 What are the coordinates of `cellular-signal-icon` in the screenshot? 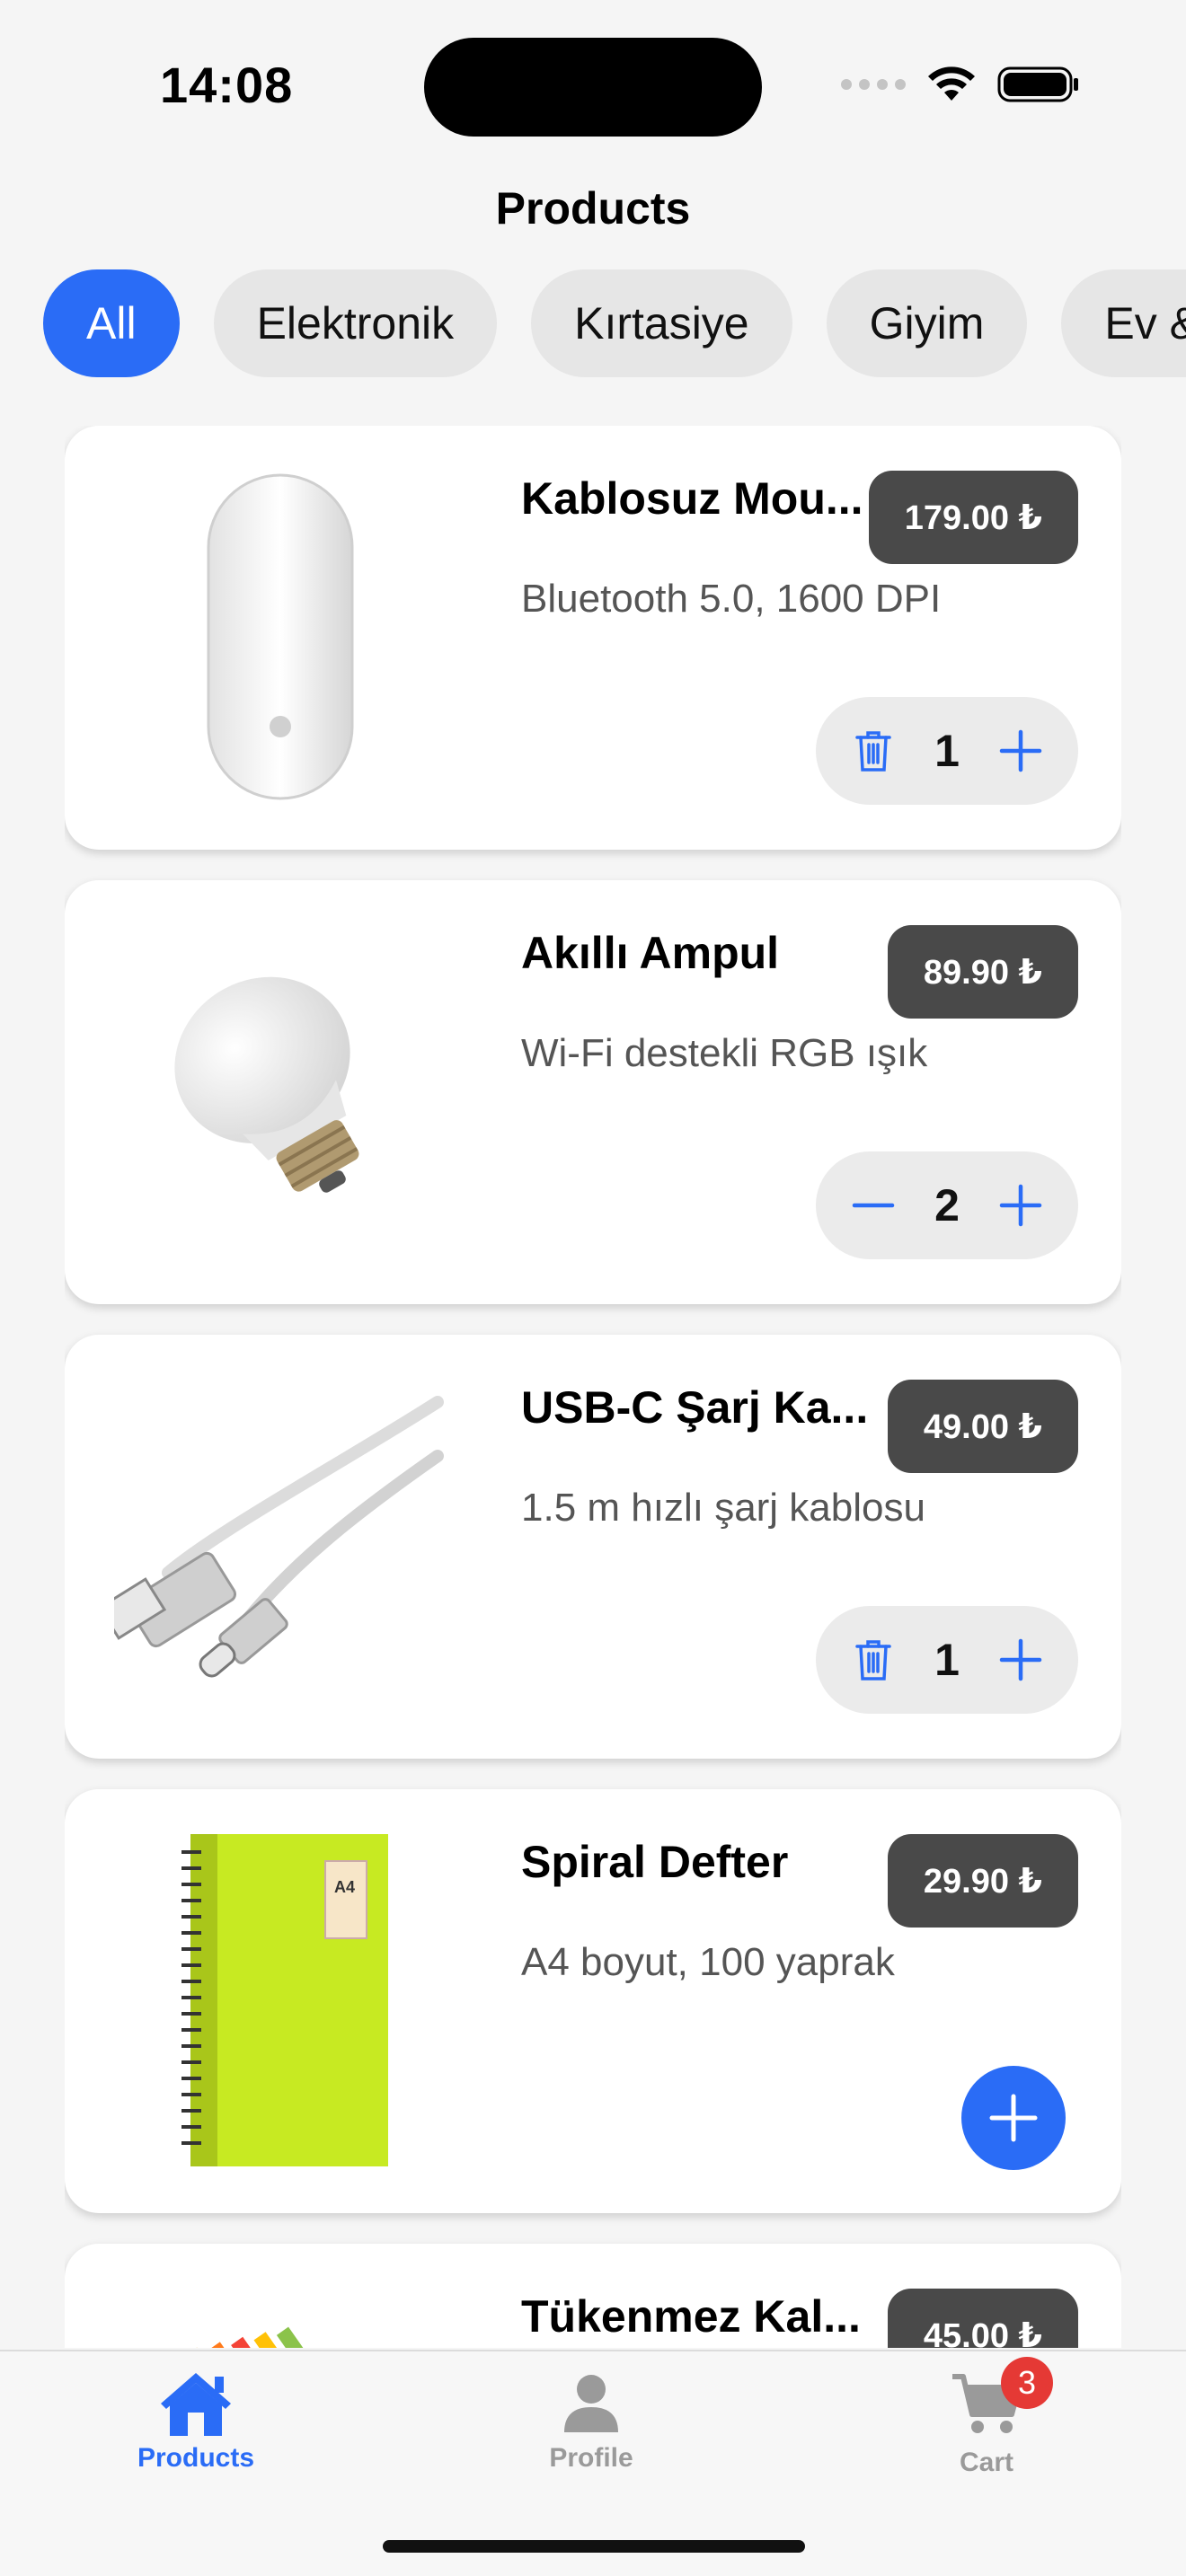 It's located at (873, 84).